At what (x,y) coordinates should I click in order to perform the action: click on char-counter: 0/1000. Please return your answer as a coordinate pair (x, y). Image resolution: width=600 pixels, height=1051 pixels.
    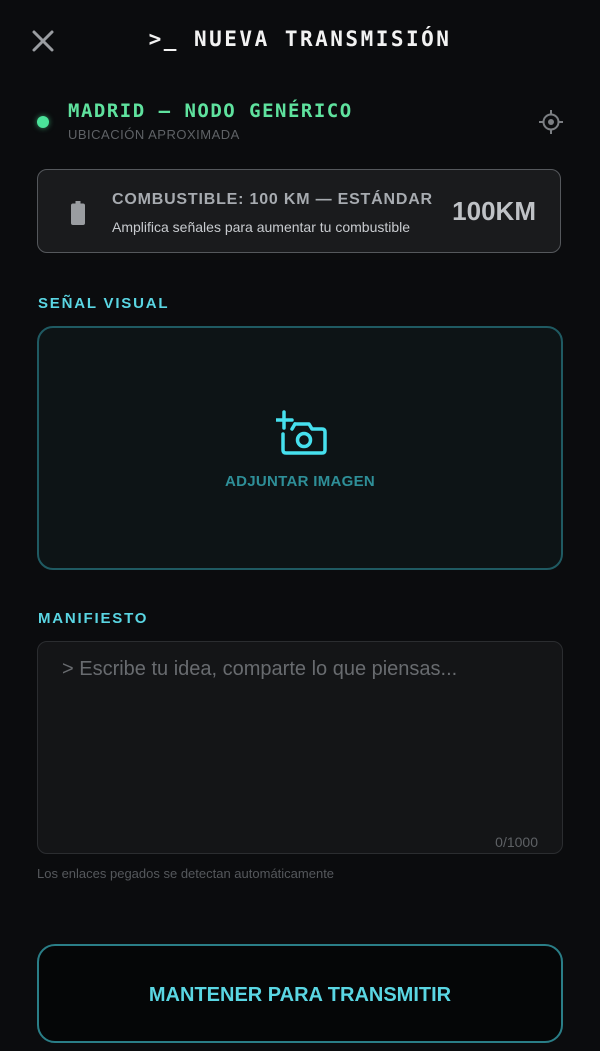
    Looking at the image, I should click on (516, 842).